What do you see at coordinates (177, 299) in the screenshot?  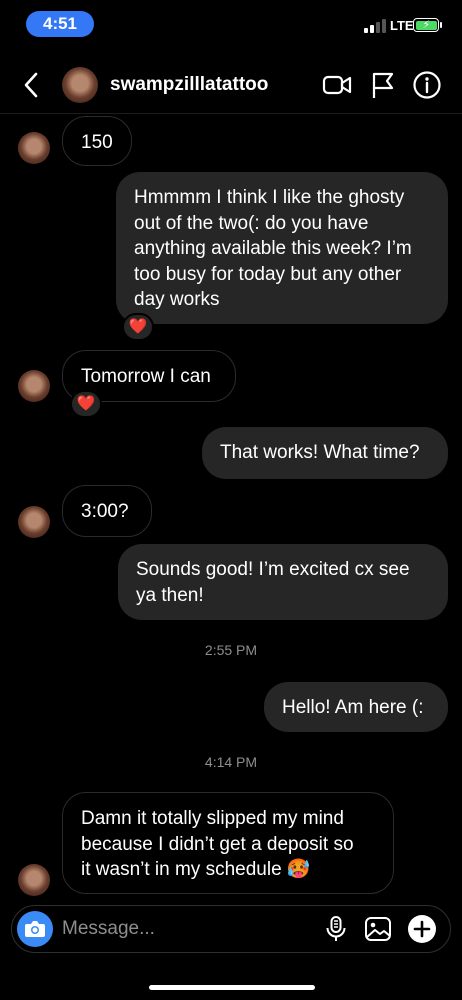 I see `message-line: day works` at bounding box center [177, 299].